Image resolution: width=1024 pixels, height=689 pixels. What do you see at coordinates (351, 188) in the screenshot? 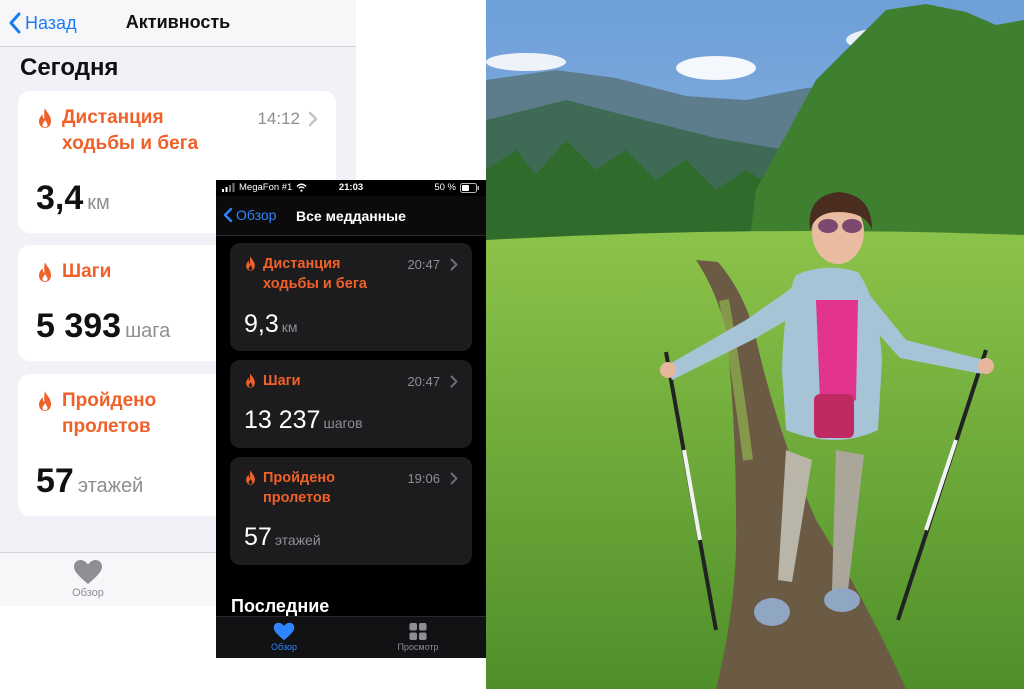
I see `status-bar: MegaFon #1 21:03 50 %` at bounding box center [351, 188].